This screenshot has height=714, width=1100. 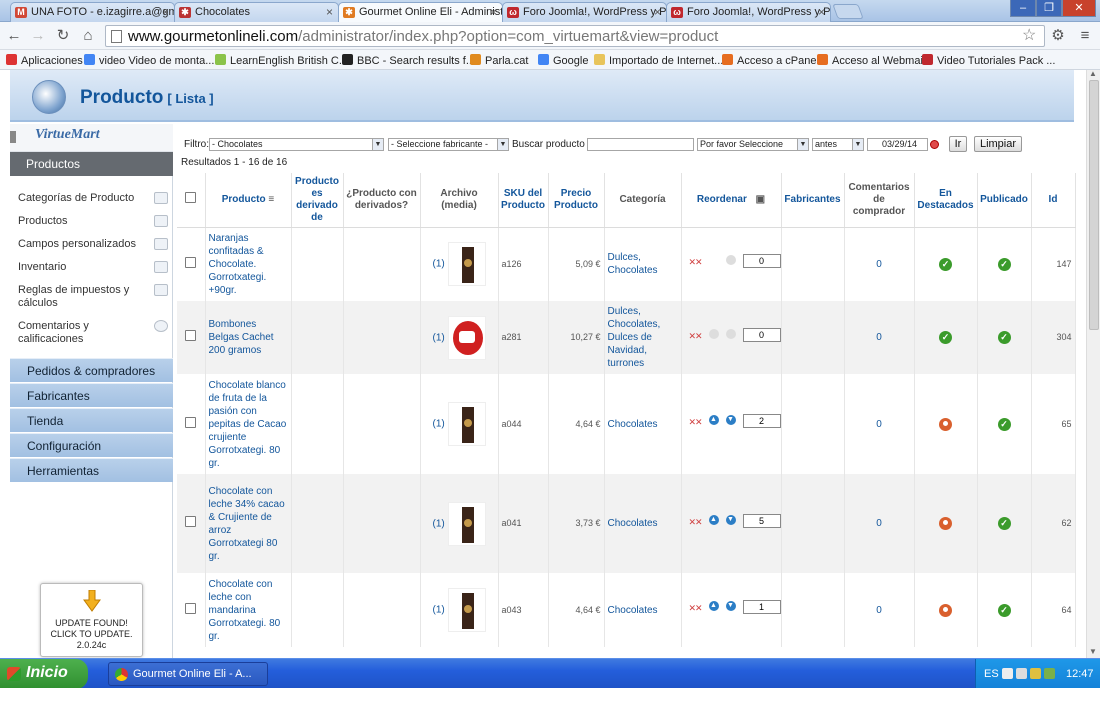 What do you see at coordinates (1004, 200) in the screenshot?
I see `col-published: Publicado` at bounding box center [1004, 200].